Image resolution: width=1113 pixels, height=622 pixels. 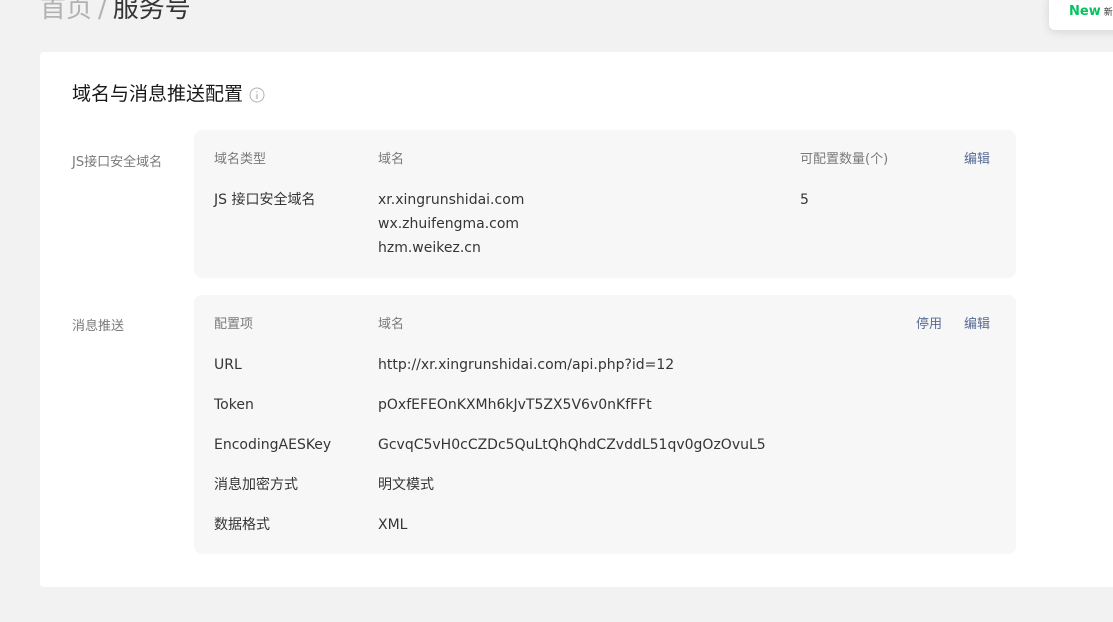 What do you see at coordinates (977, 160) in the screenshot?
I see `js-domain-edit-link: 编辑` at bounding box center [977, 160].